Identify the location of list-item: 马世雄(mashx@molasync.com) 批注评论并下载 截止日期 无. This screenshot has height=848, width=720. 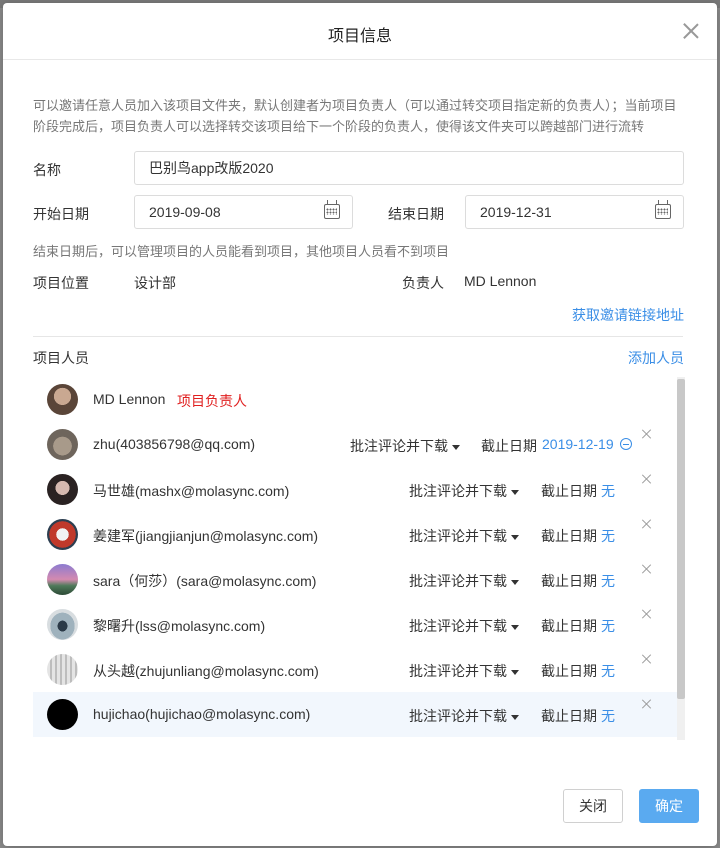
(355, 489).